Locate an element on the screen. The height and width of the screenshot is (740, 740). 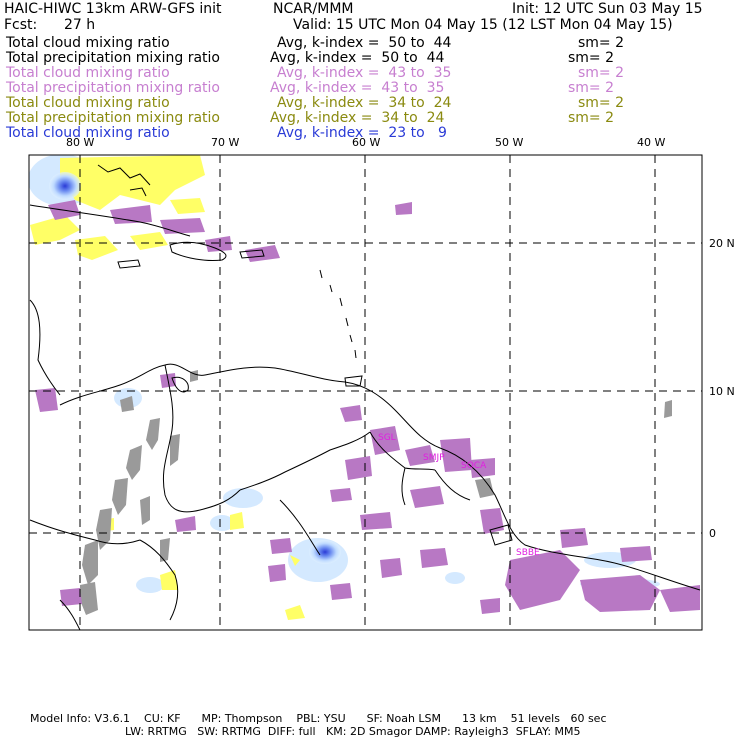
lat-label-equator: 0 is located at coordinates (712, 533).